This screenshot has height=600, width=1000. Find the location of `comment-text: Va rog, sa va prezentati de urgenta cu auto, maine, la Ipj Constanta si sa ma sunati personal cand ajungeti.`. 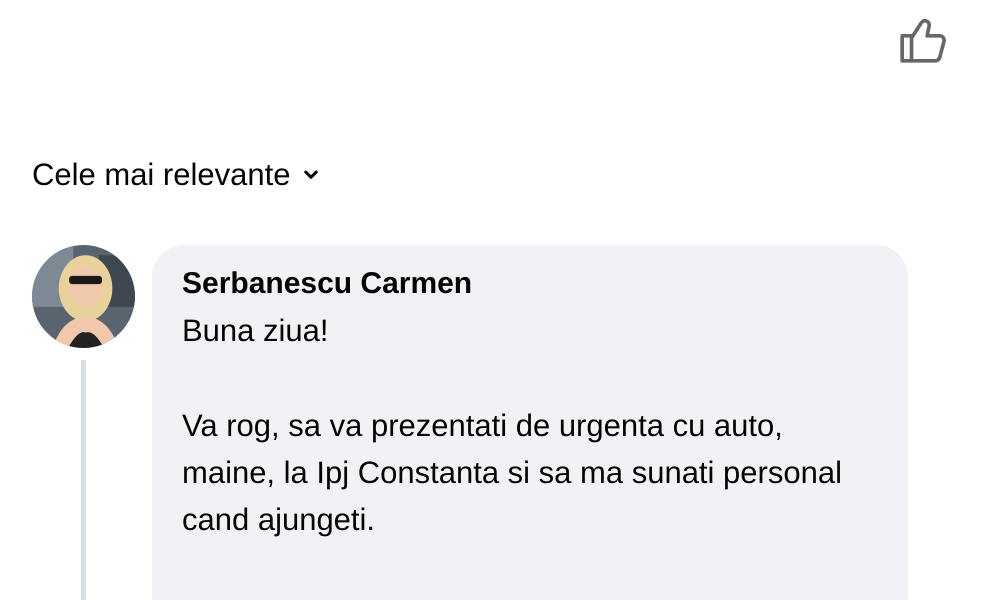

comment-text: Va rog, sa va prezentati de urgenta cu auto, maine, la Ipj Constanta si sa ma sunati personal cand ajungeti. is located at coordinates (512, 473).